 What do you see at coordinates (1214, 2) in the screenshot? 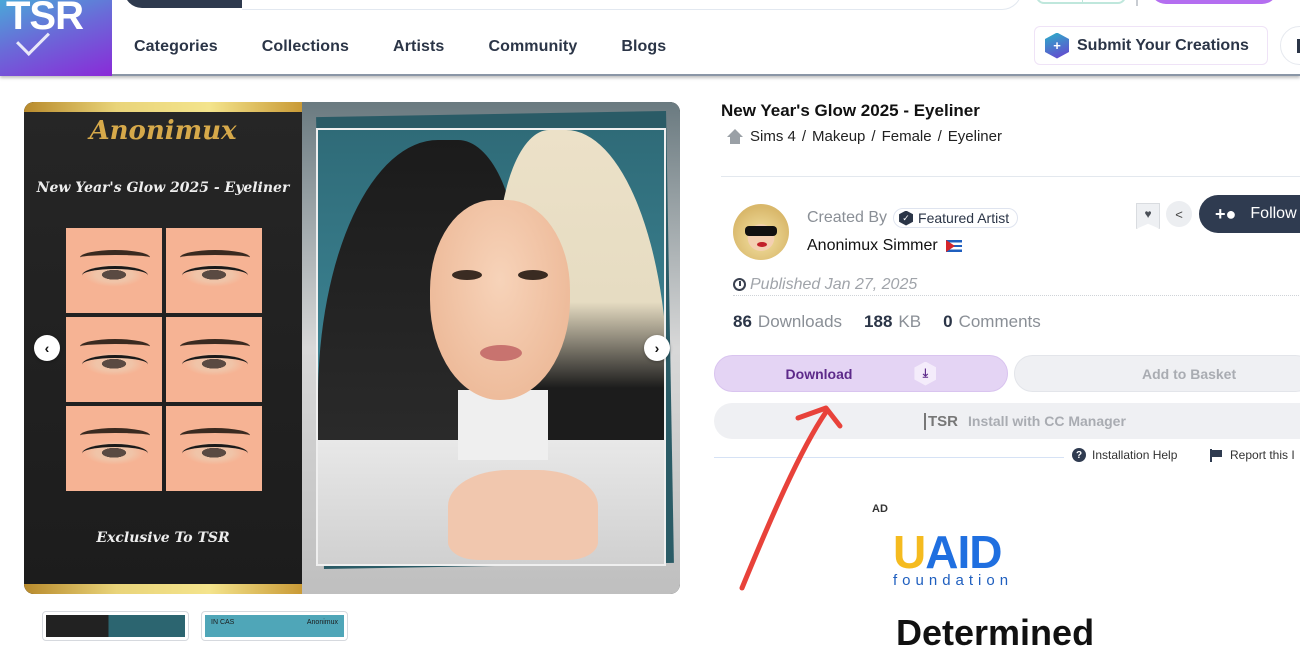
I see `join-button` at bounding box center [1214, 2].